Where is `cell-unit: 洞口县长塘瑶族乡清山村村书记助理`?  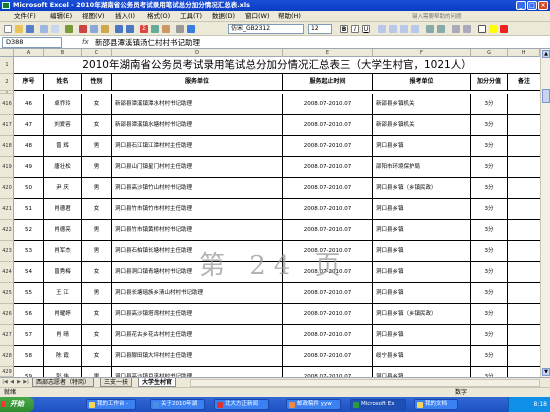
cell-unit: 洞口县长塘瑶族乡清山村村书记助理 is located at coordinates (197, 293).